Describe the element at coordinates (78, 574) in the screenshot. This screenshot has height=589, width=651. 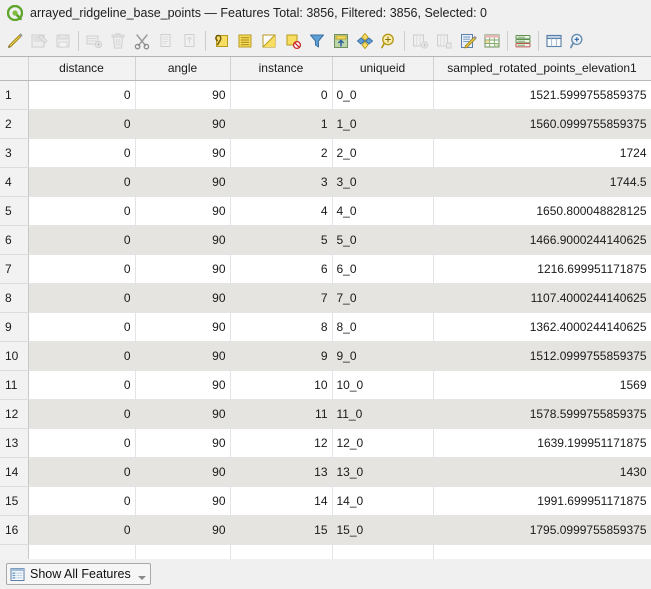
I see `show-all-features-button: Show All Features` at that location.